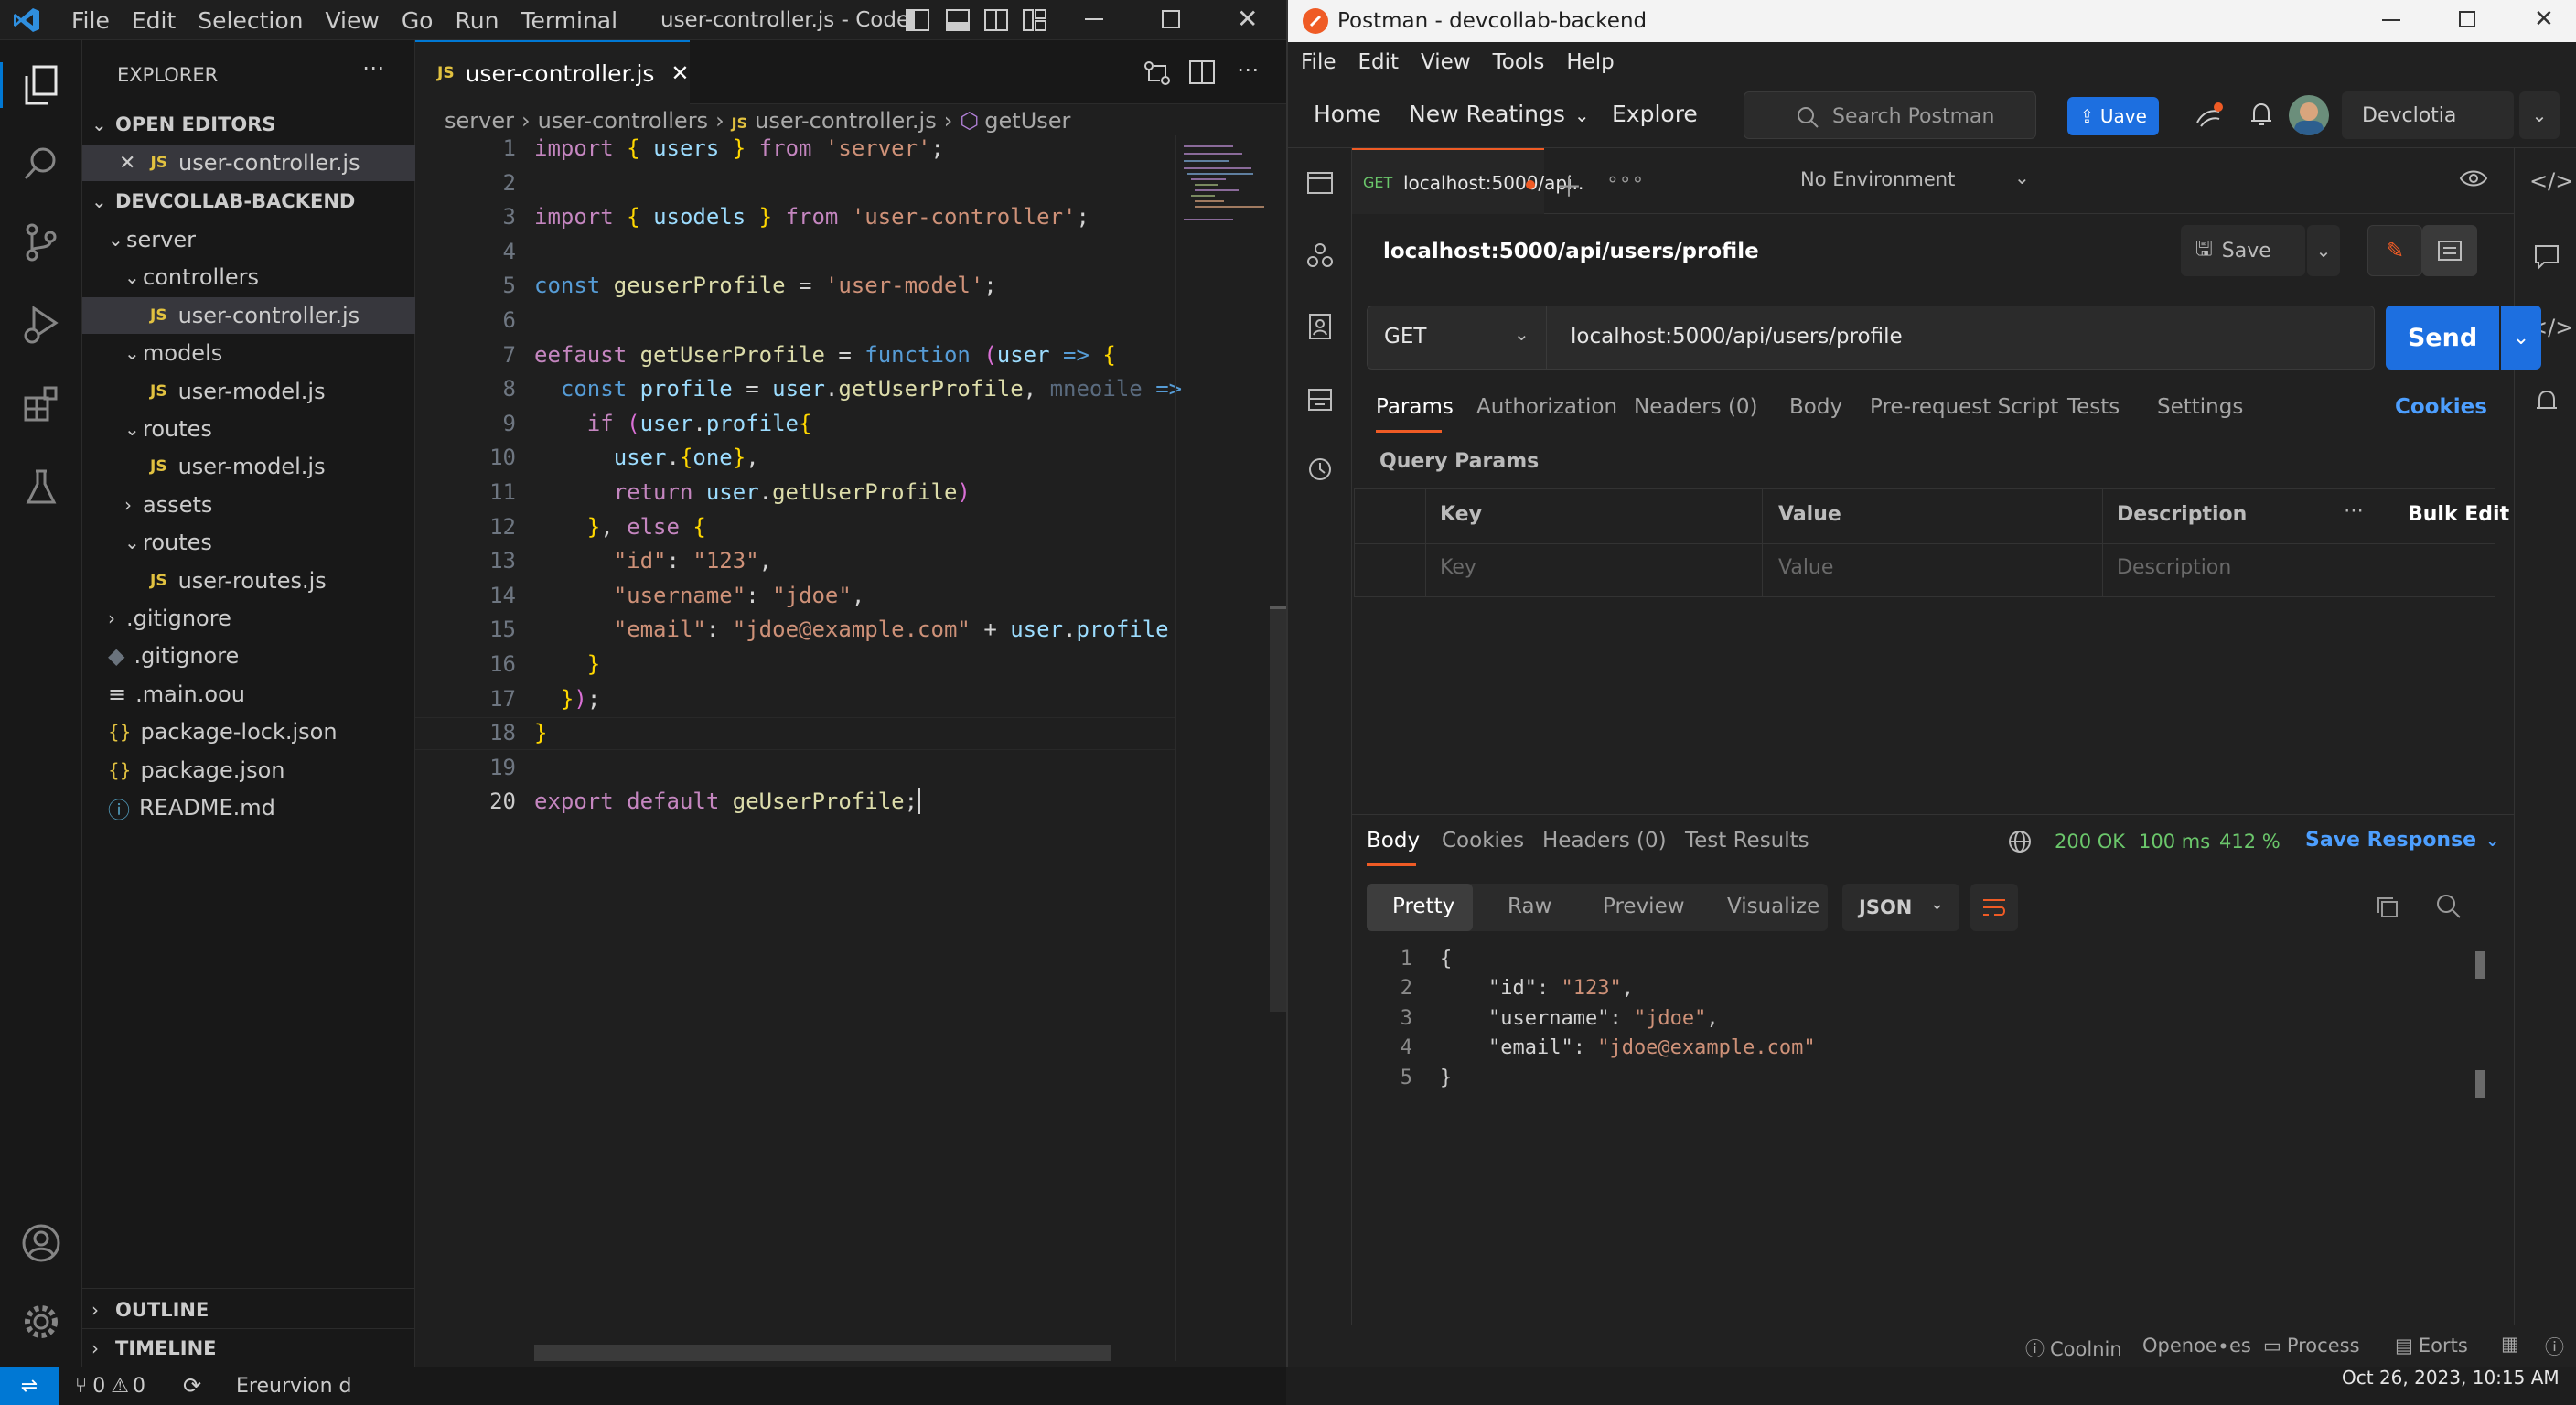 This screenshot has height=1405, width=2576. What do you see at coordinates (569, 20) in the screenshot?
I see `menu-terminal: Terminal` at bounding box center [569, 20].